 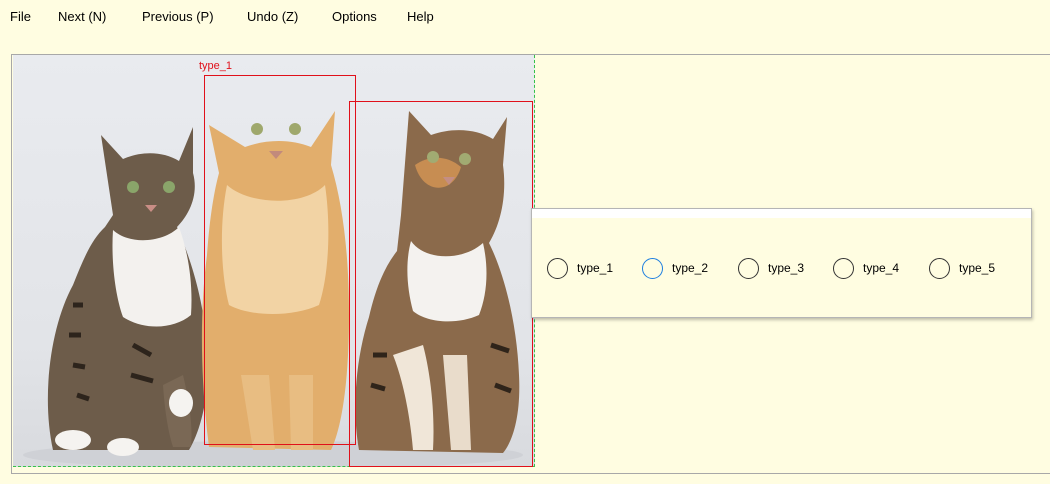 I want to click on menu-file: File, so click(x=20, y=16).